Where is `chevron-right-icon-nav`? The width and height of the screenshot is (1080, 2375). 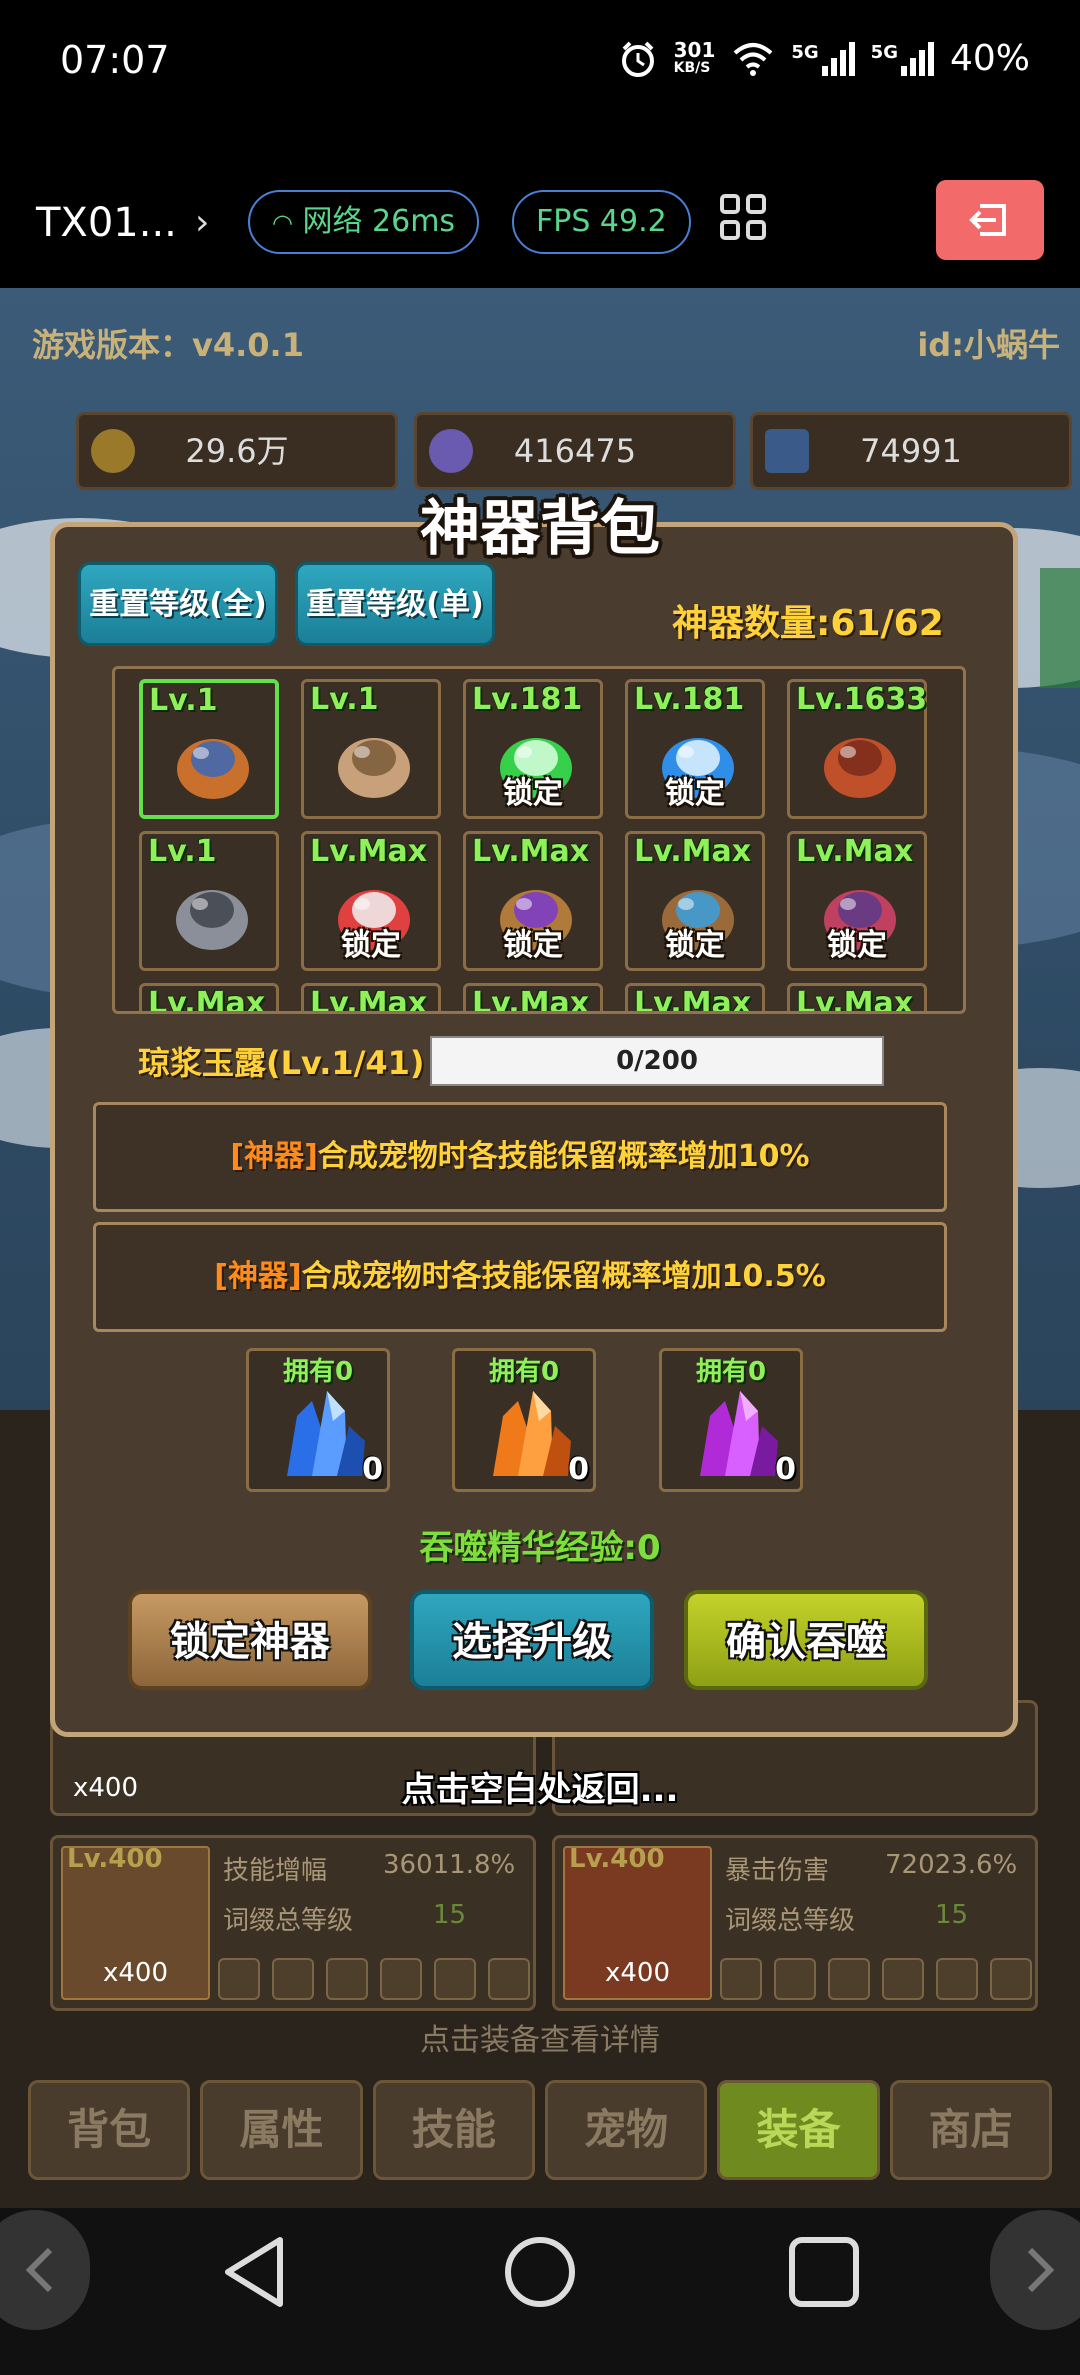
chevron-right-icon-nav is located at coordinates (1041, 2270).